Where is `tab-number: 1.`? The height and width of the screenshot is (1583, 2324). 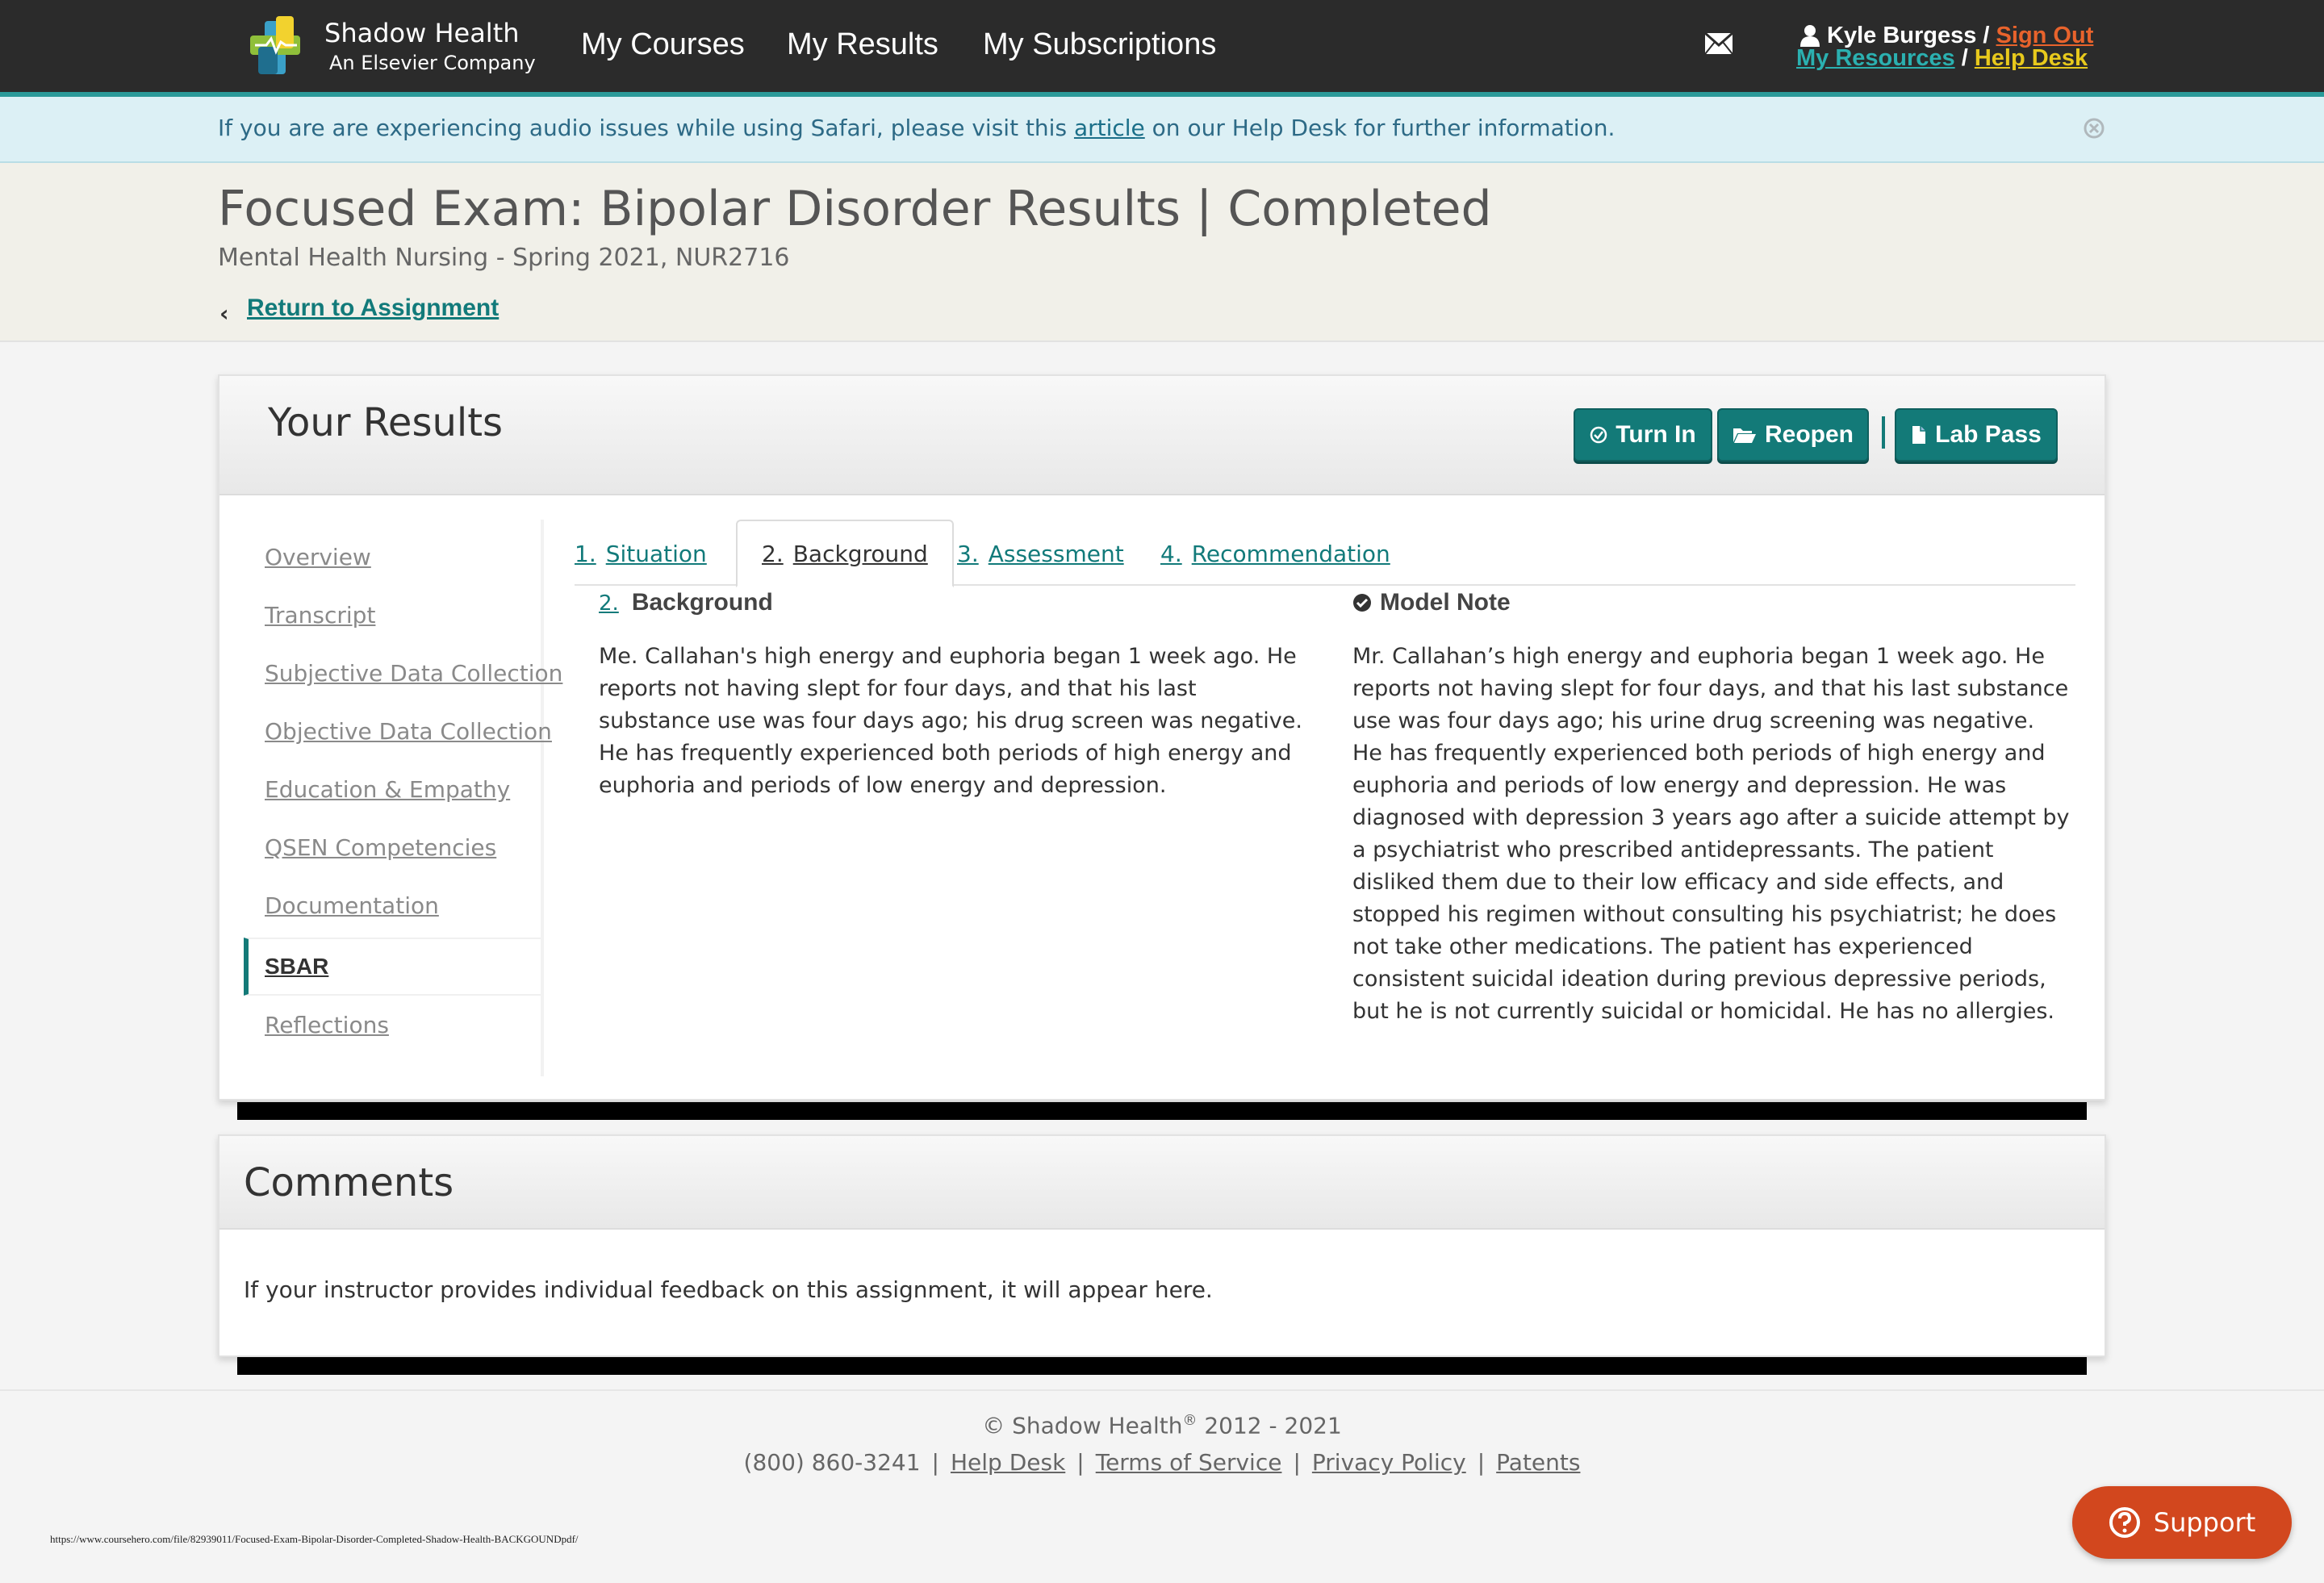 tab-number: 1. is located at coordinates (585, 553).